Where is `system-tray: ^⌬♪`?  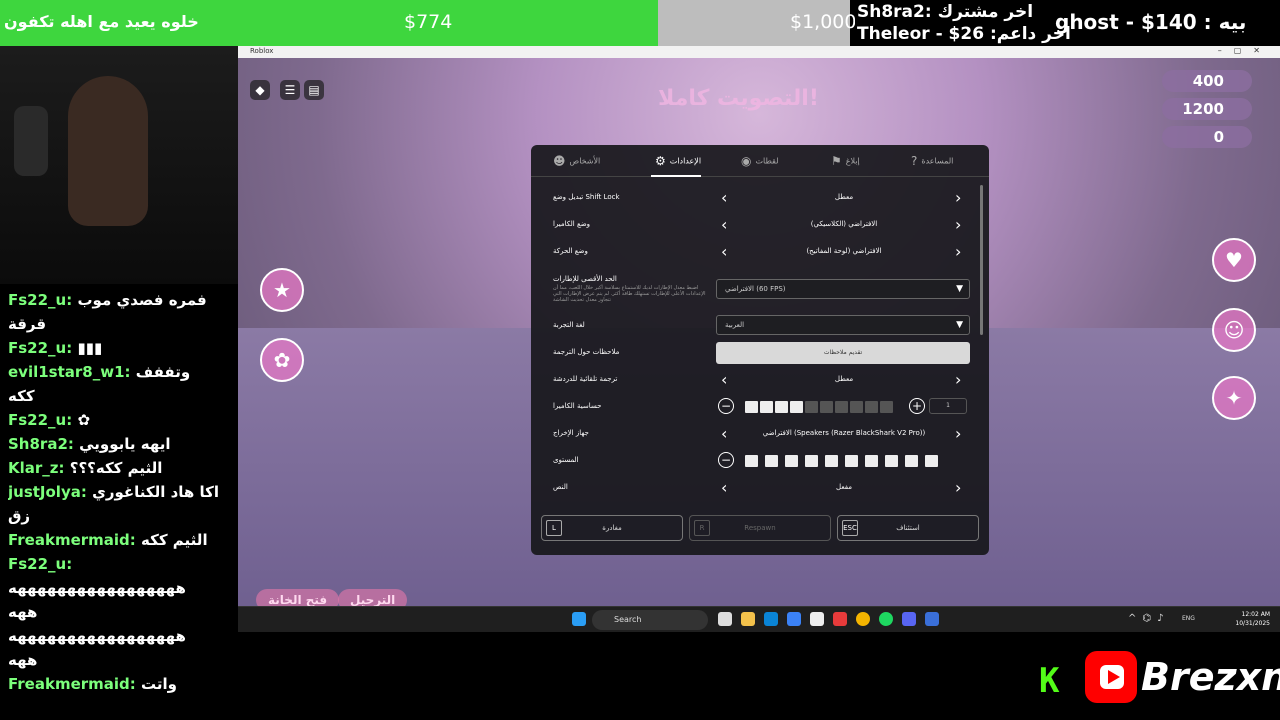
system-tray: ^⌬♪ is located at coordinates (1149, 618).